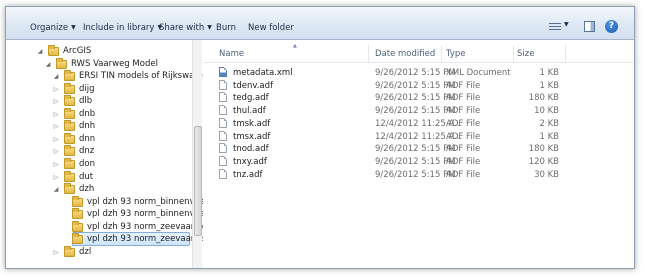  I want to click on column-header-type: Type, so click(456, 54).